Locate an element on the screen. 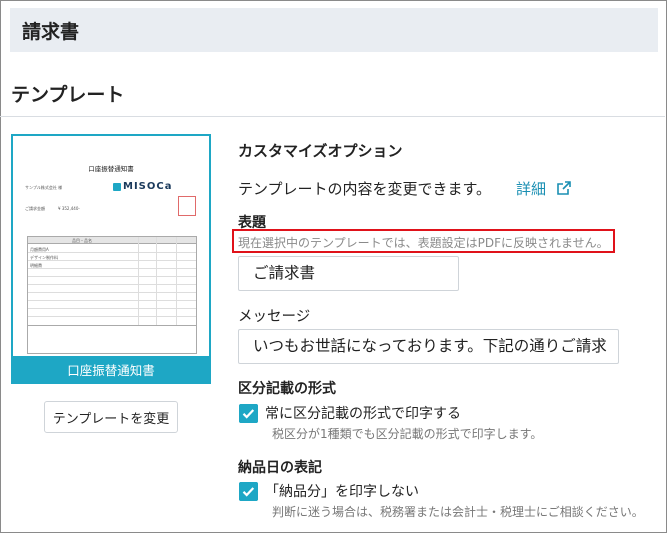 The width and height of the screenshot is (667, 533). template-name-label: 口座振替通知書 is located at coordinates (111, 369).